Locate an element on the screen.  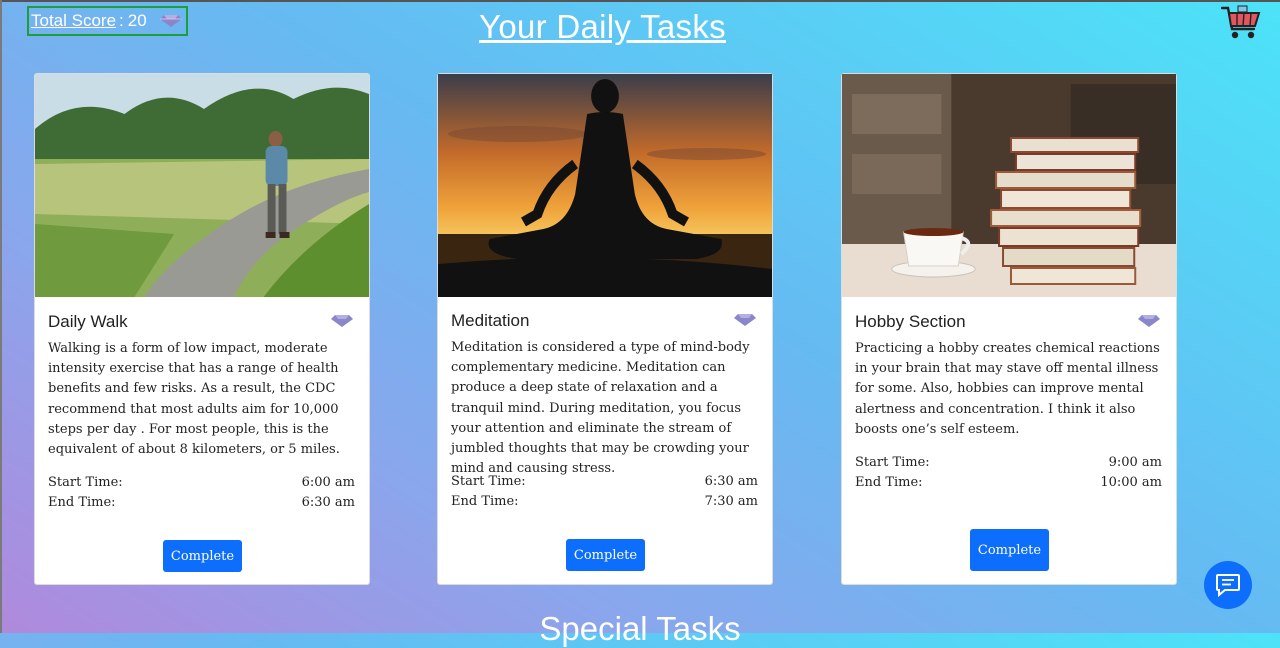
walking-path-image is located at coordinates (202, 185).